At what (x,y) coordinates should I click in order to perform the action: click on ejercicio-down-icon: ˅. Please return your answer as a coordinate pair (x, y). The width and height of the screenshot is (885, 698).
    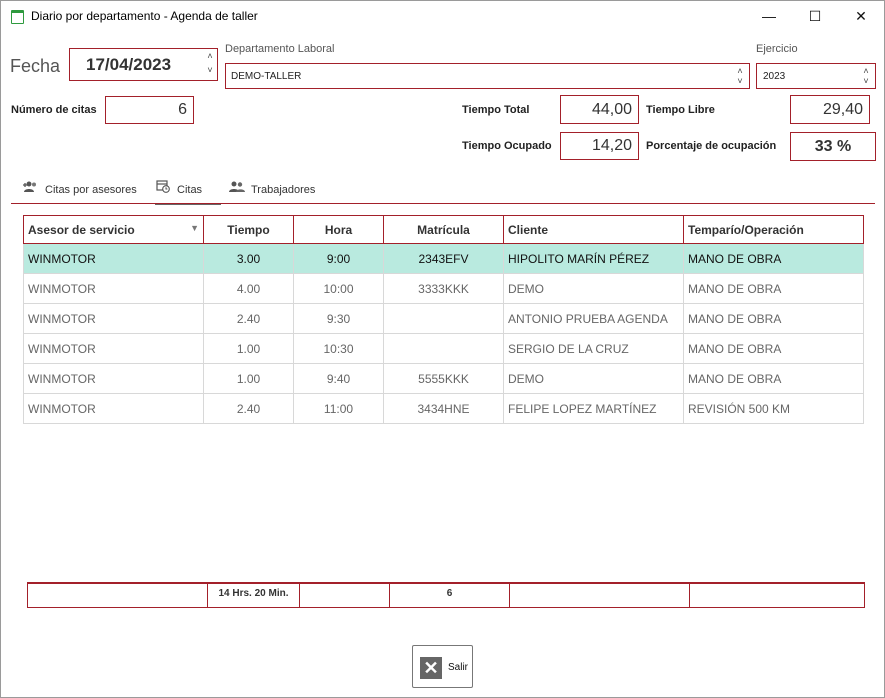
    Looking at the image, I should click on (866, 81).